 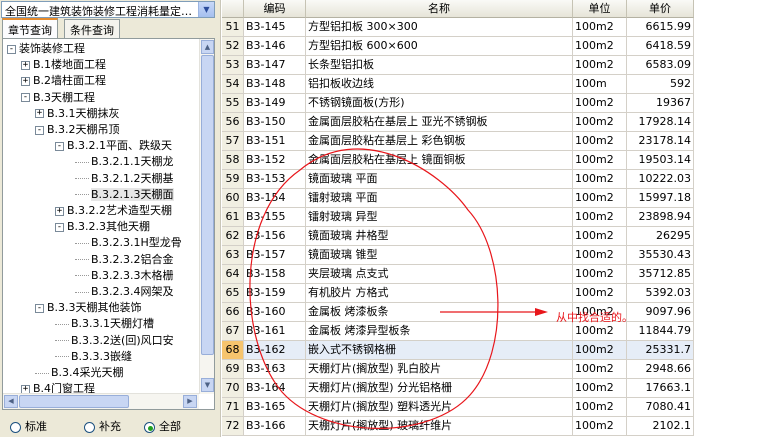 What do you see at coordinates (88, 308) in the screenshot?
I see `tree-node: - B.3.3天棚其他装饰` at bounding box center [88, 308].